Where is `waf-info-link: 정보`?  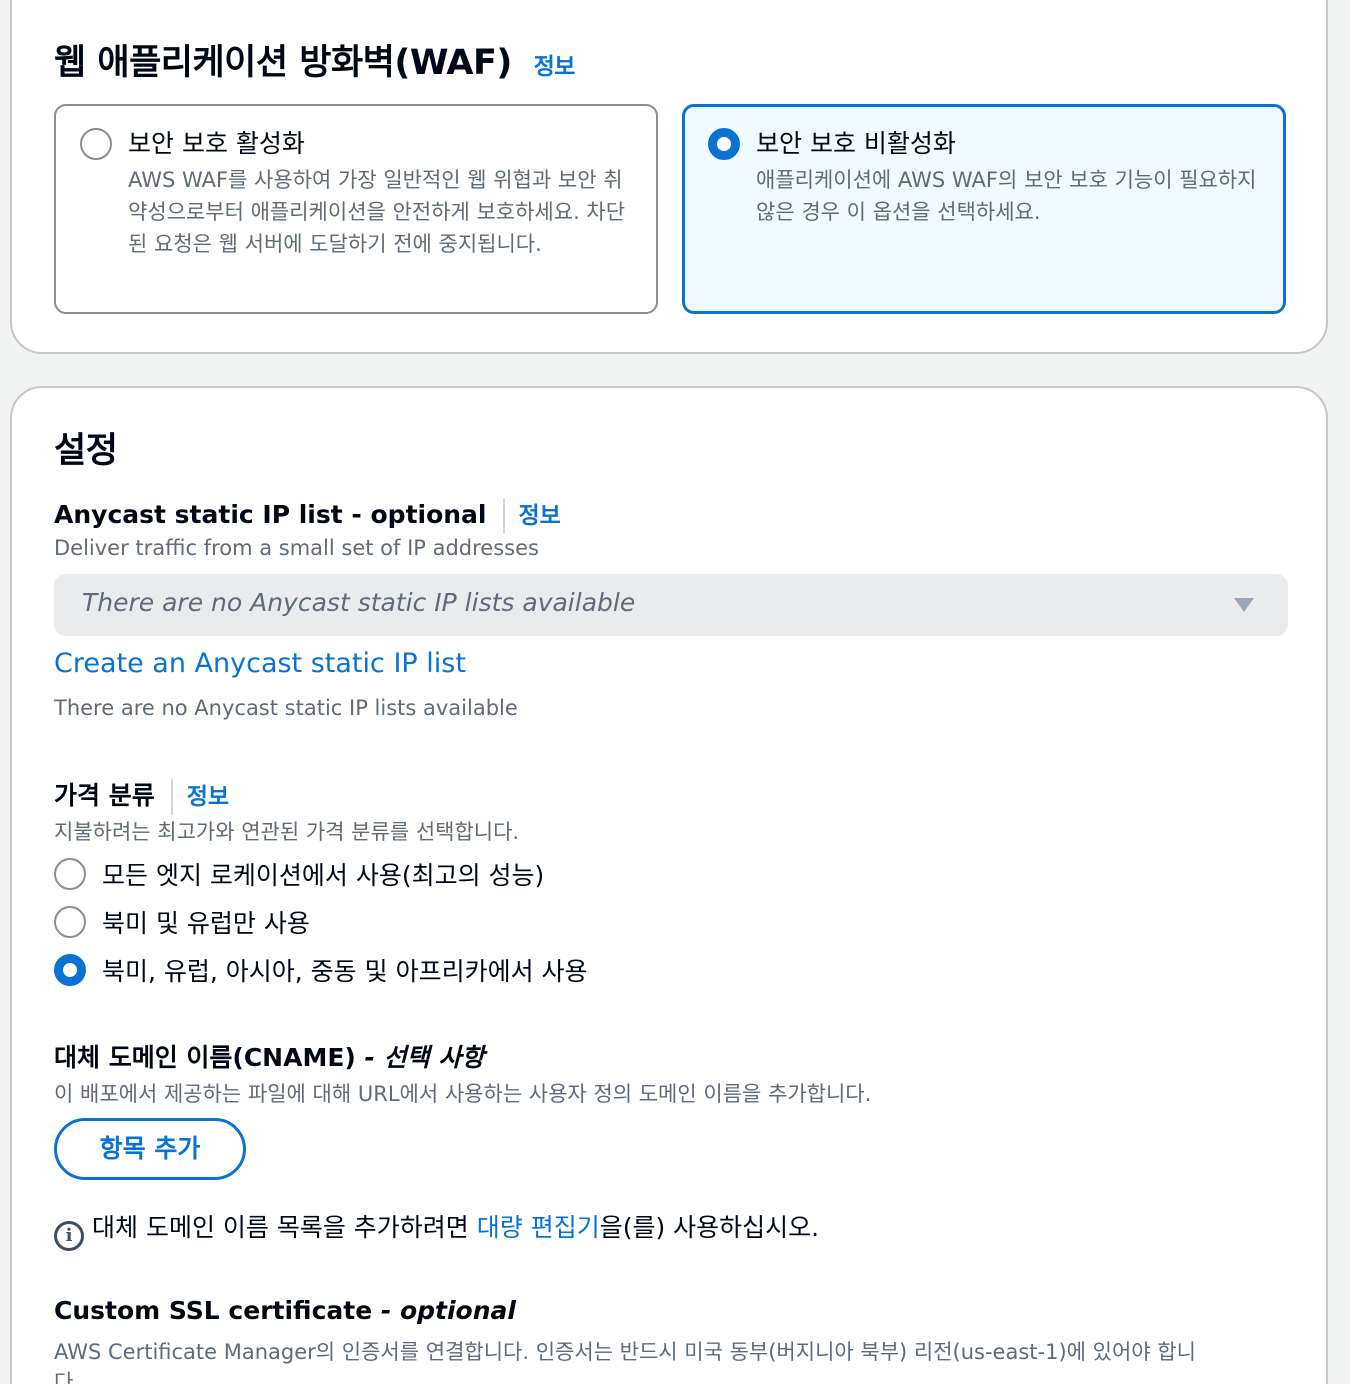 waf-info-link: 정보 is located at coordinates (555, 67).